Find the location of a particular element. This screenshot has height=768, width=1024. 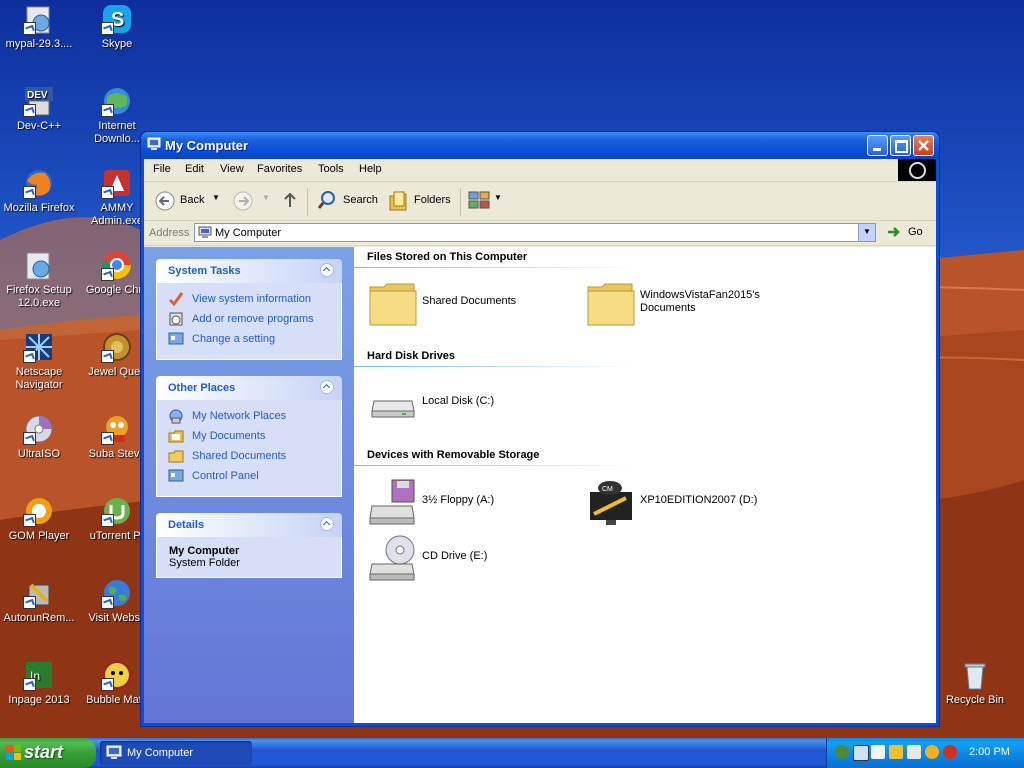

section-divider is located at coordinates (494, 267).